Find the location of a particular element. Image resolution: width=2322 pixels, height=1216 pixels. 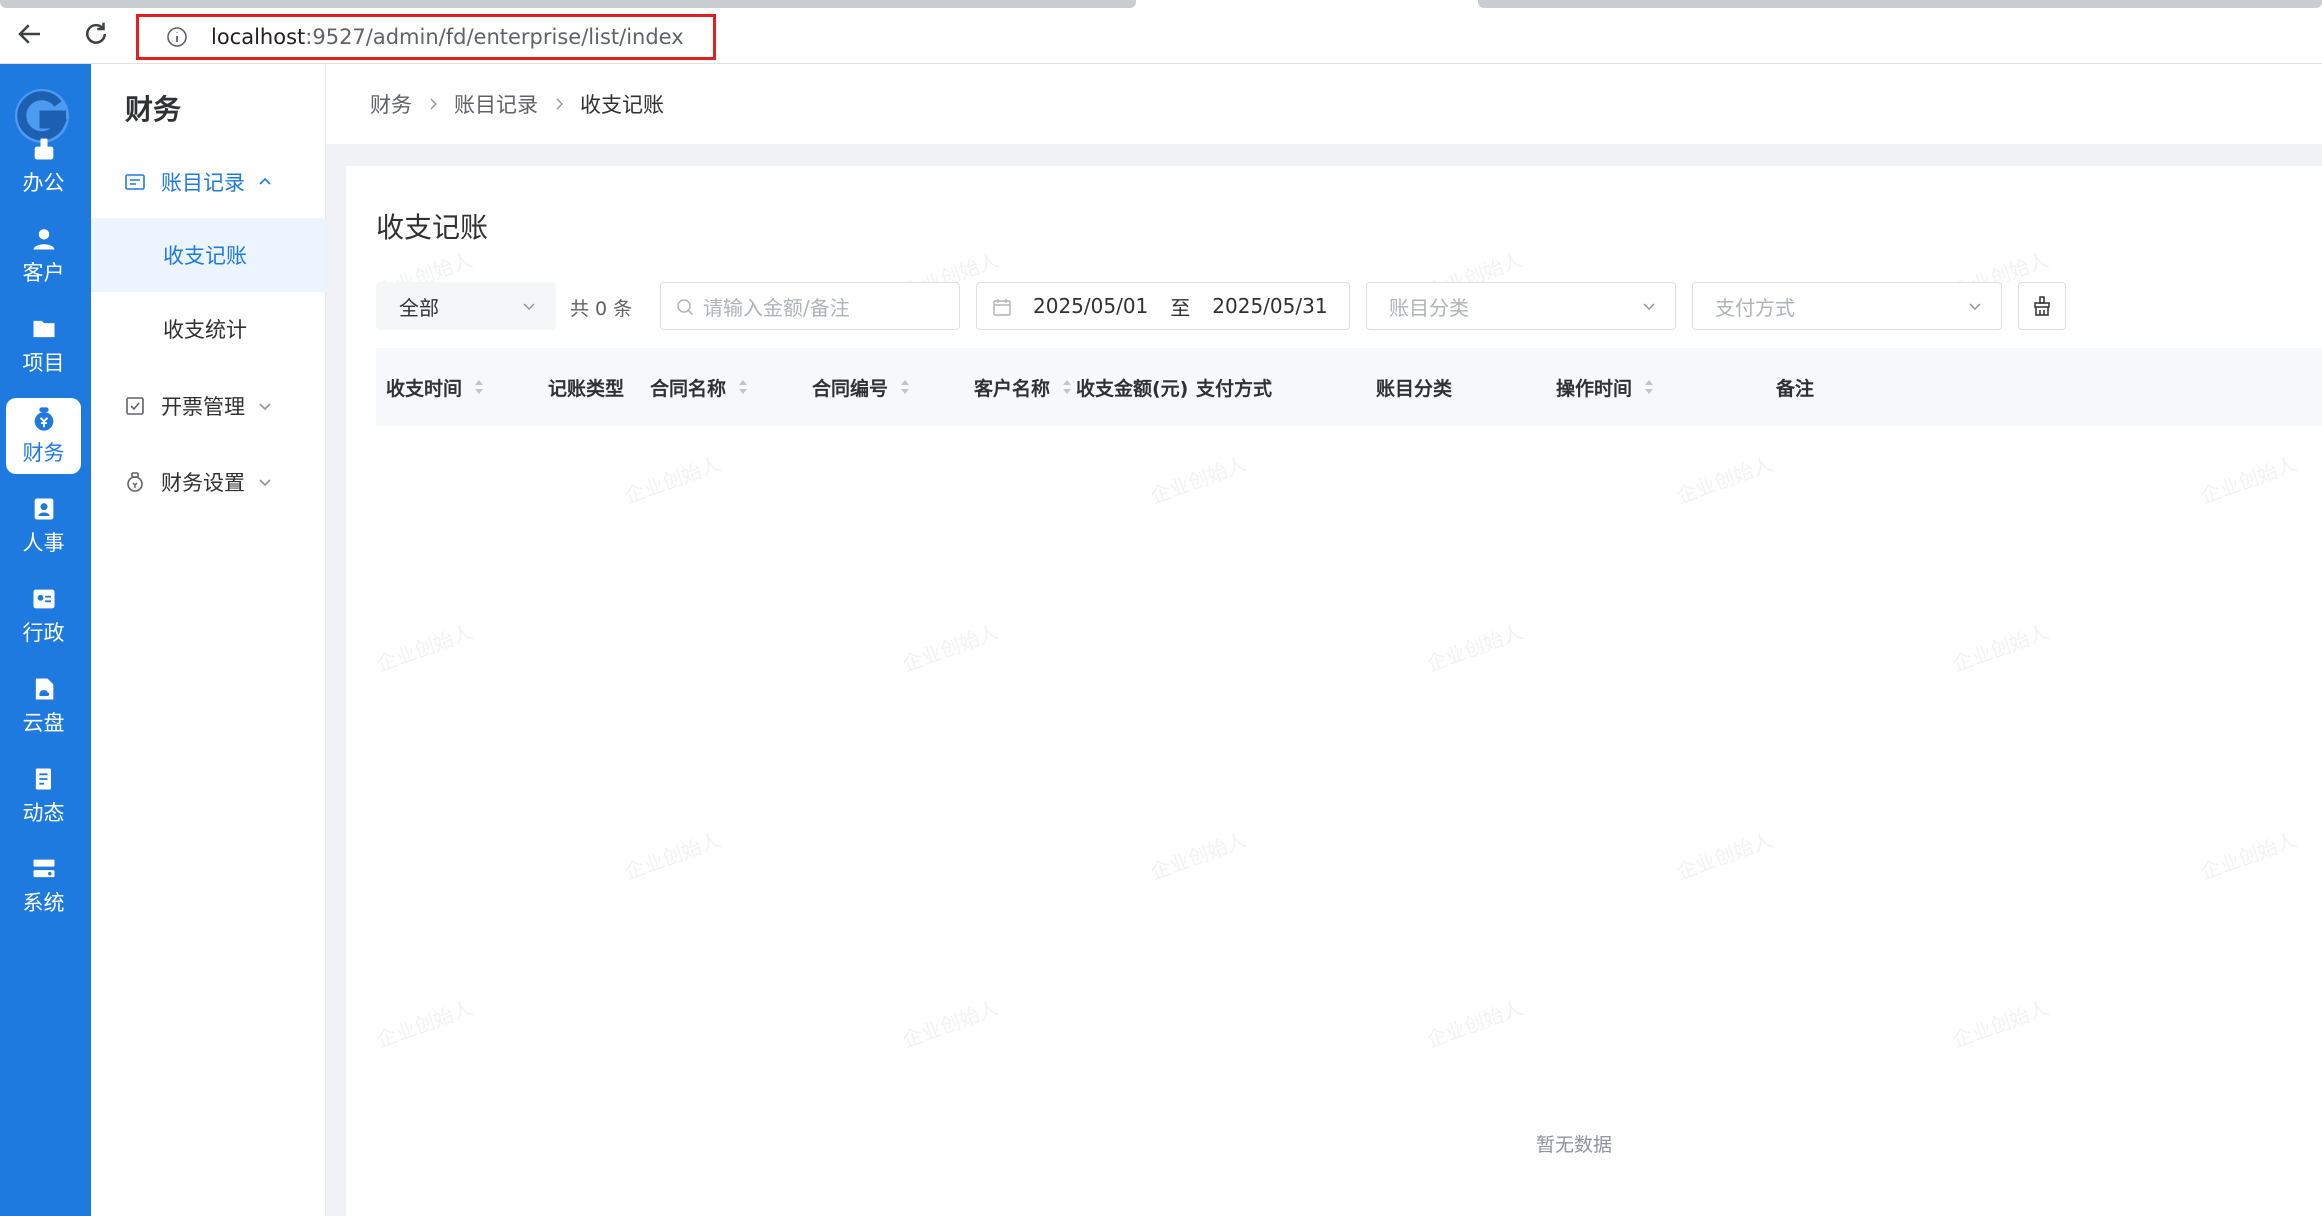

rail-item-label: 财务 is located at coordinates (43, 453).